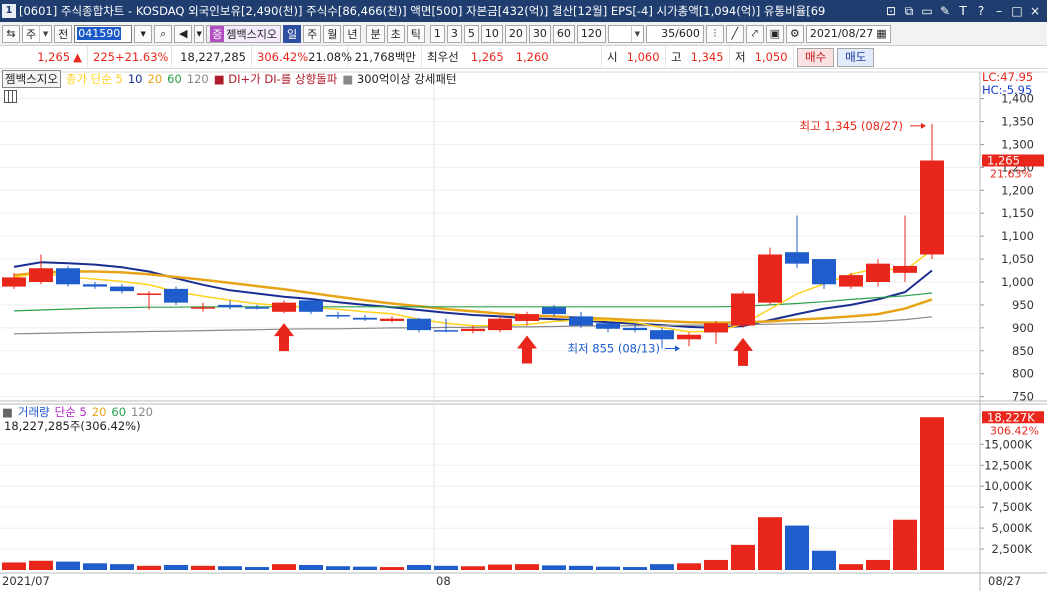 This screenshot has width=1047, height=591. I want to click on legend-ma10: 10, so click(135, 79).